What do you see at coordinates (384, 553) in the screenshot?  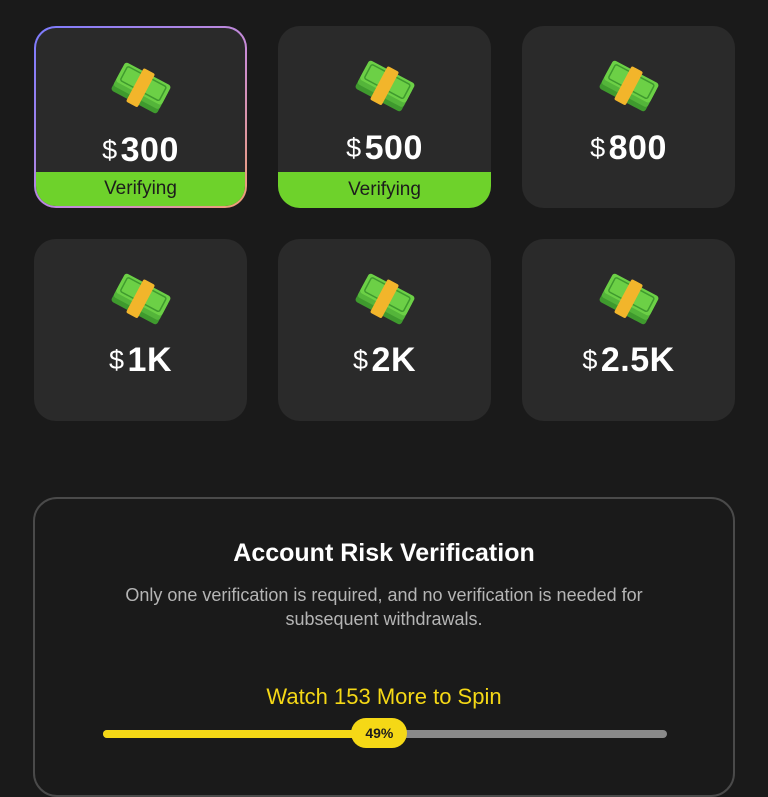 I see `verification-title: Account Risk Verification` at bounding box center [384, 553].